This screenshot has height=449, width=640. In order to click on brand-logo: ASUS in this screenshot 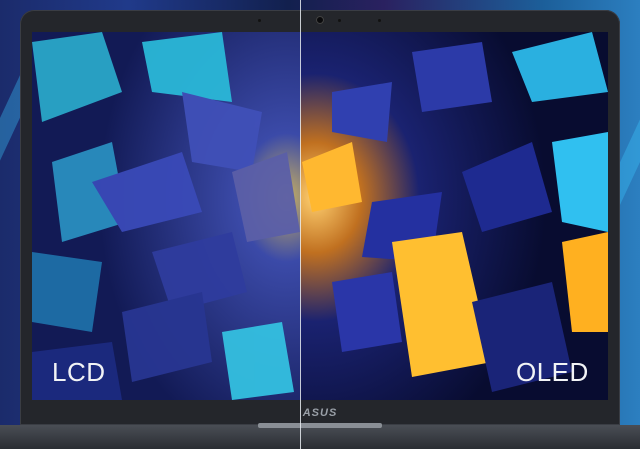, I will do `click(320, 413)`.